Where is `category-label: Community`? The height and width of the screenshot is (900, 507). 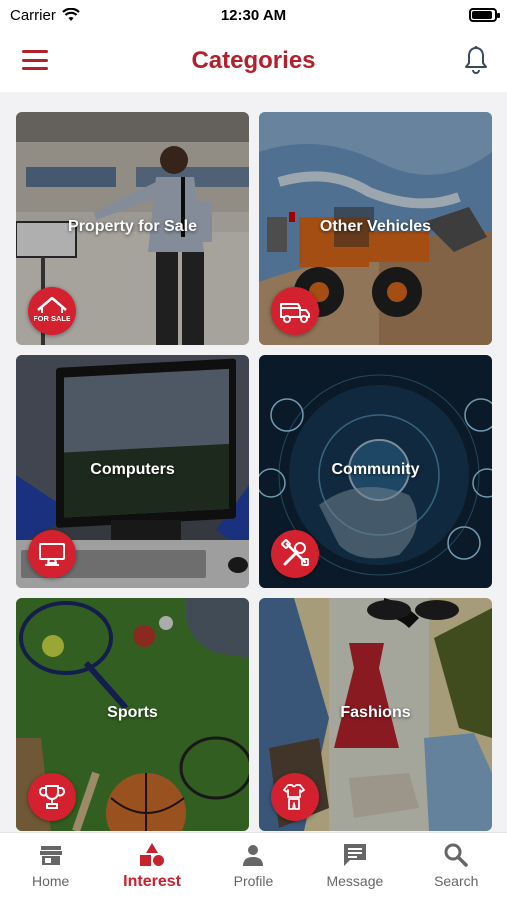
category-label: Community is located at coordinates (375, 469).